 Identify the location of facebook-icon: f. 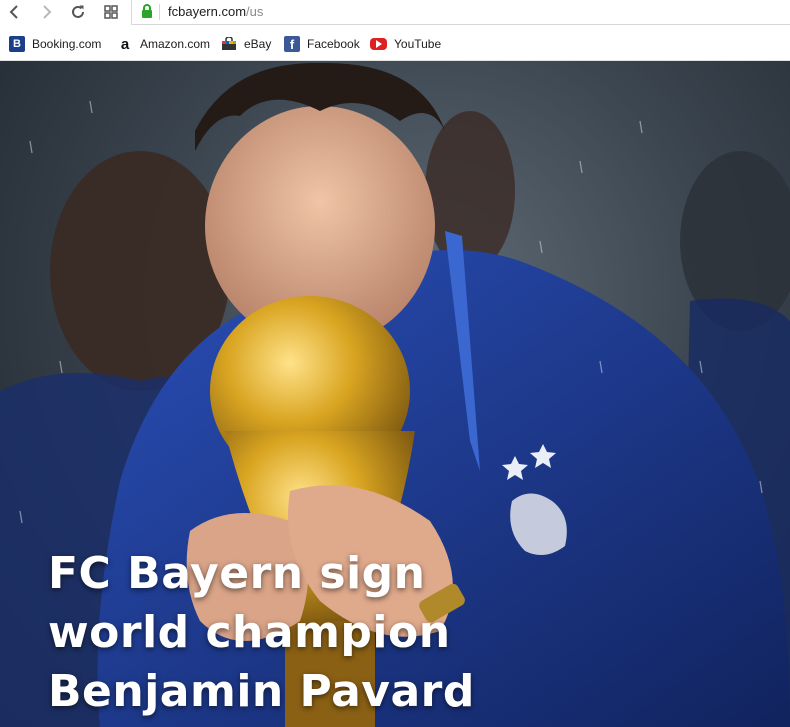
(292, 44).